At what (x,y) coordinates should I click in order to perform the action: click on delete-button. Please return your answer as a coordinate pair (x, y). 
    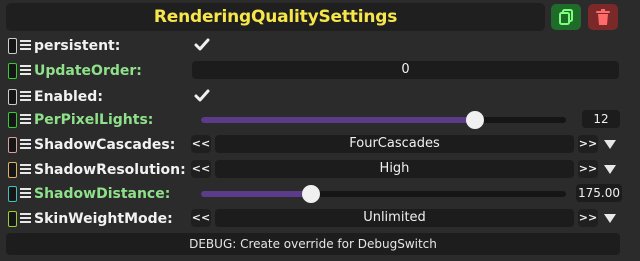
    Looking at the image, I should click on (603, 17).